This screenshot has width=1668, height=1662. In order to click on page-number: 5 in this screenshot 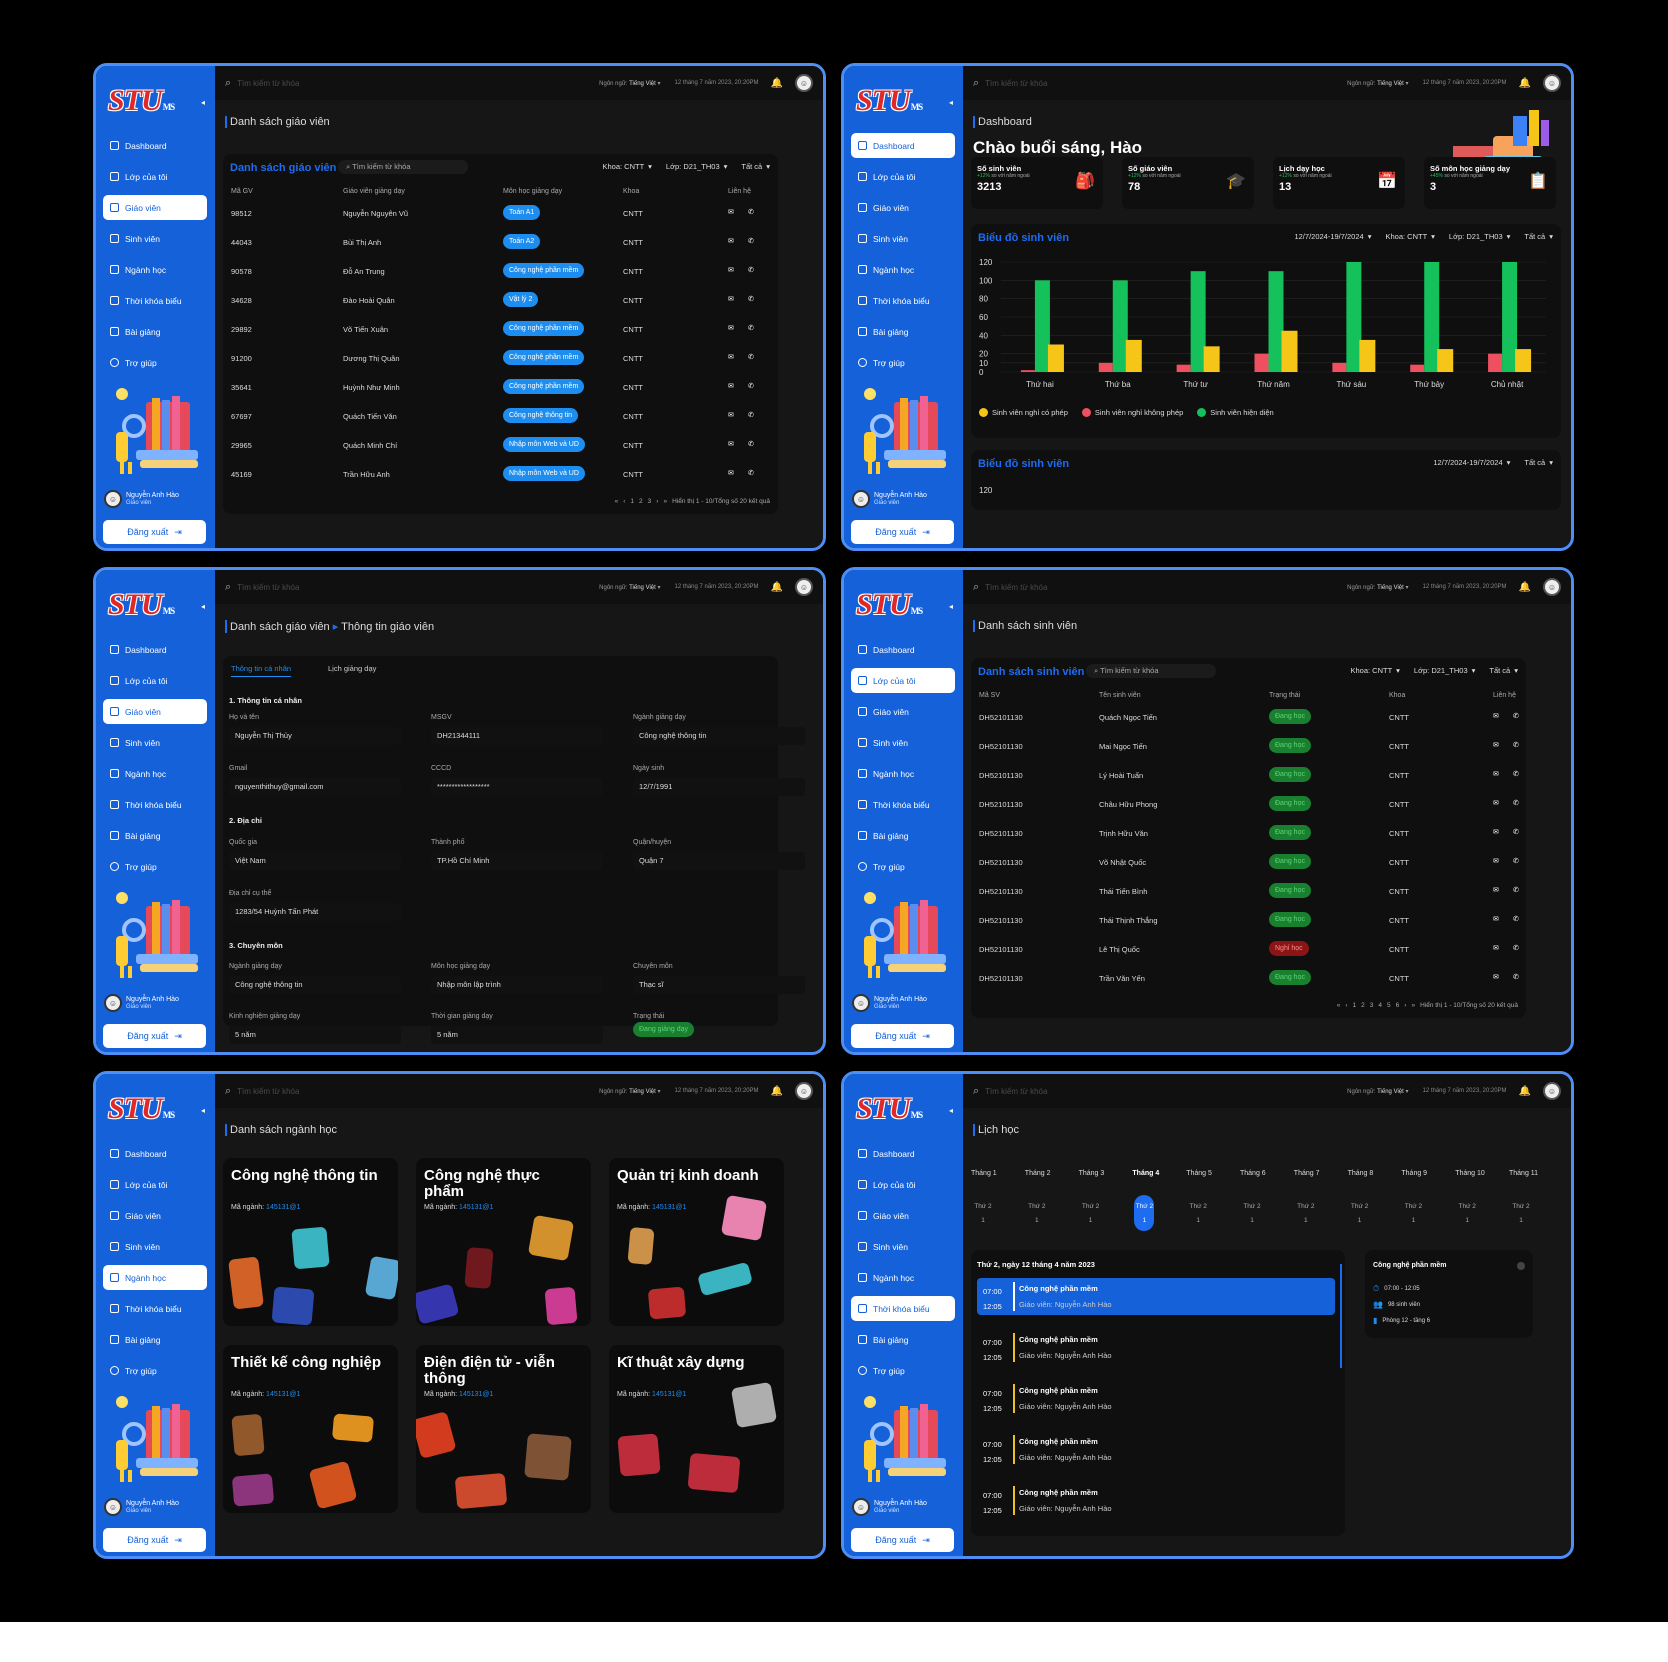, I will do `click(1389, 1005)`.